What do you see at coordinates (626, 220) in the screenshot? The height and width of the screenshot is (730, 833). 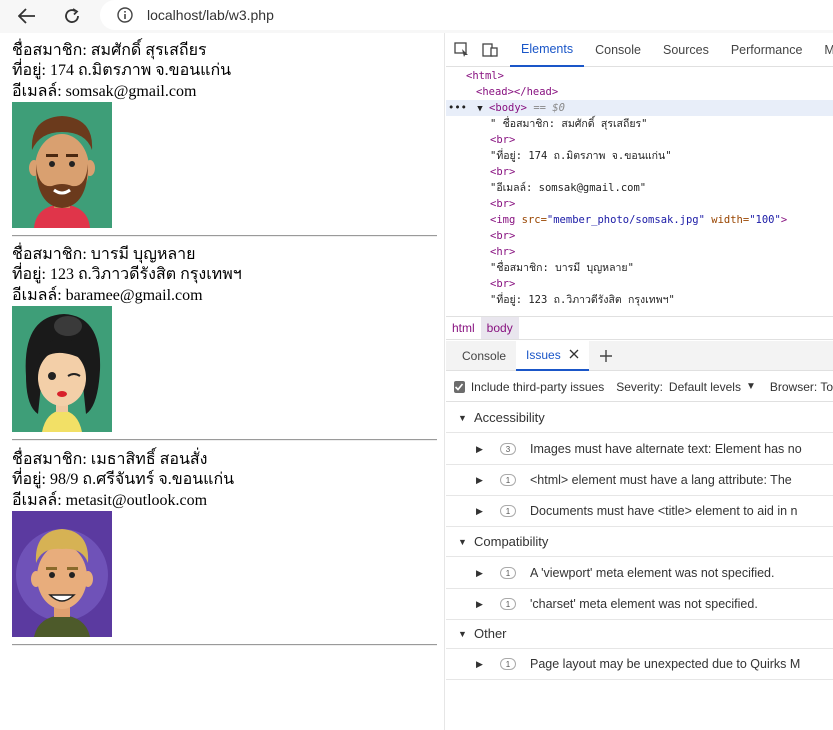 I see `dom-attr-value: "member_photo/somsak.jpg"` at bounding box center [626, 220].